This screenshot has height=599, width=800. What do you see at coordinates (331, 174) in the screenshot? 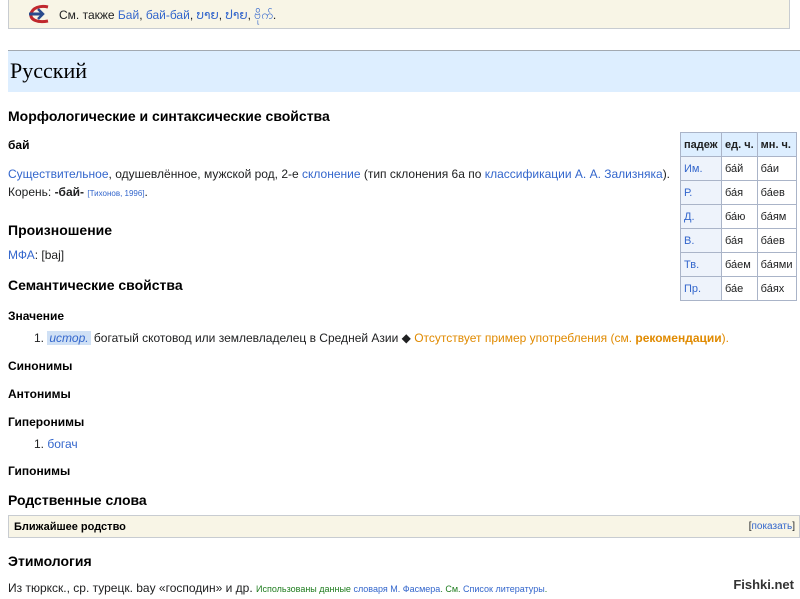
I see `declension-link: склонение` at bounding box center [331, 174].